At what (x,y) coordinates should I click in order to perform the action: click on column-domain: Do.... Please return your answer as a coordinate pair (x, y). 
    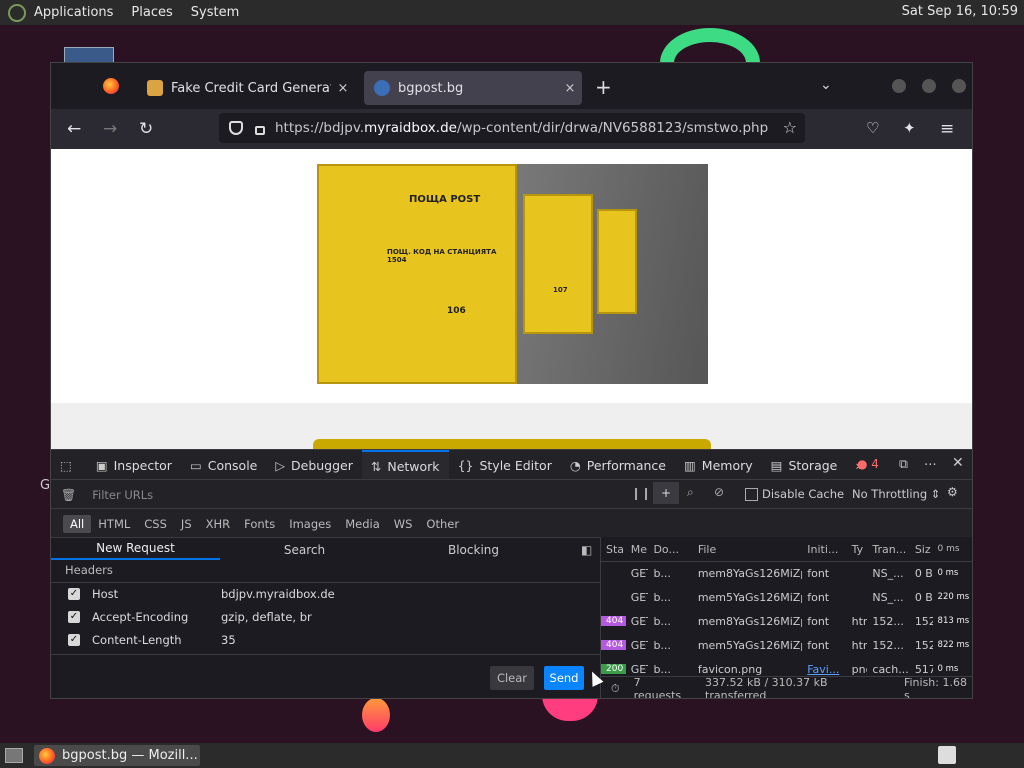
    Looking at the image, I should click on (670, 549).